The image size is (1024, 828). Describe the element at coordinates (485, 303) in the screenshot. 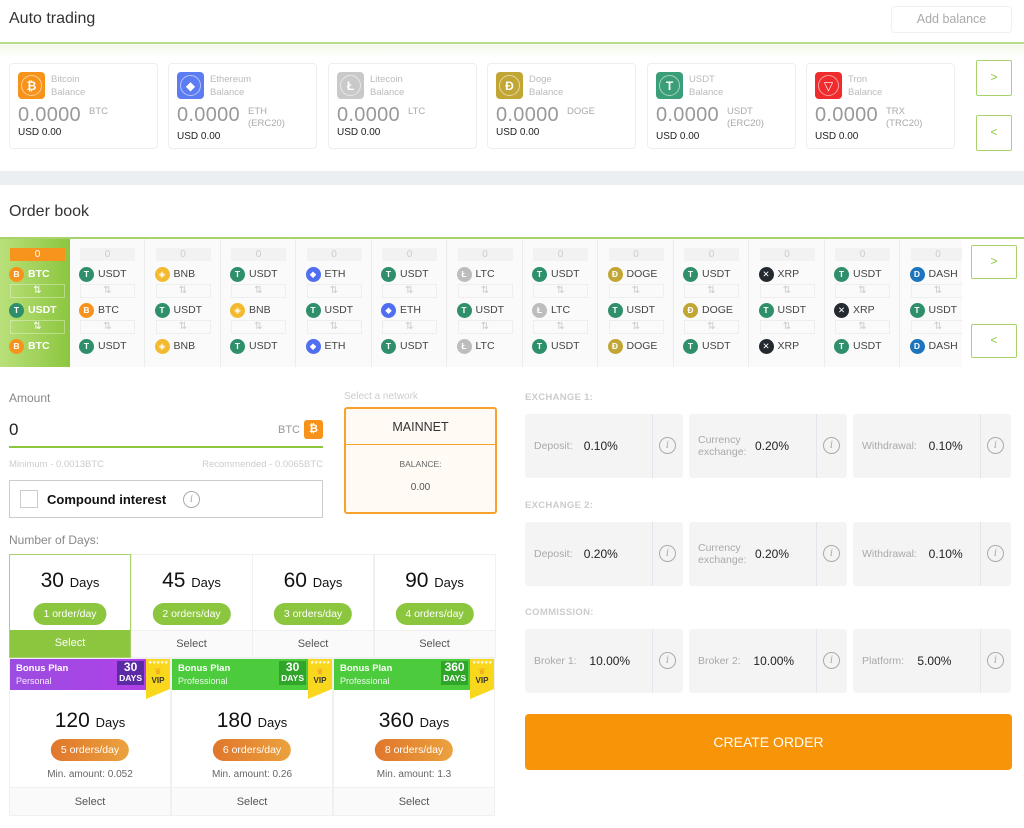

I see `pair-column: 0 Ł LTC ⇅ T USDT ⇅ Ł LTC` at that location.